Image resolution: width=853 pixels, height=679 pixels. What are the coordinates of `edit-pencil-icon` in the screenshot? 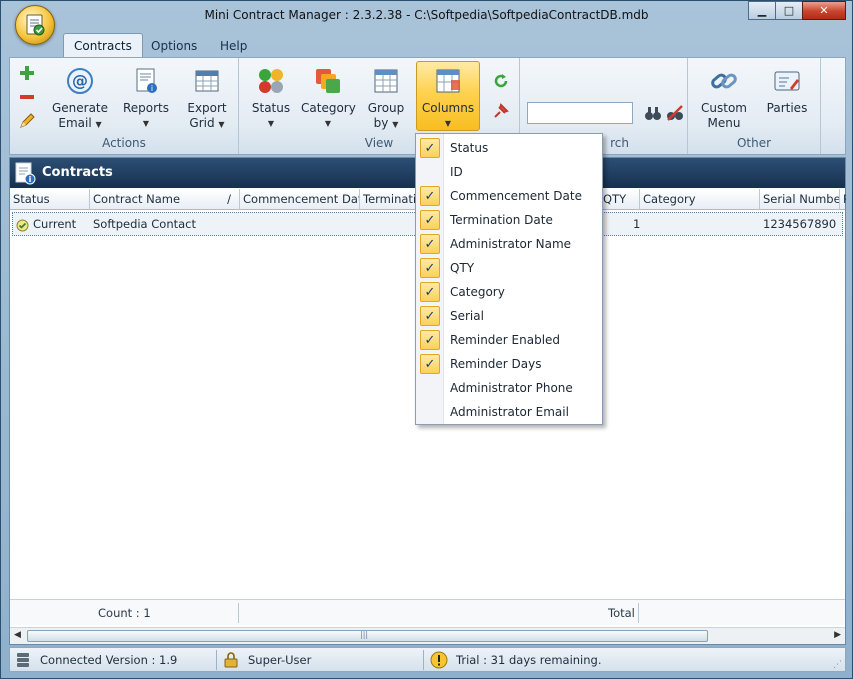 It's located at (27, 121).